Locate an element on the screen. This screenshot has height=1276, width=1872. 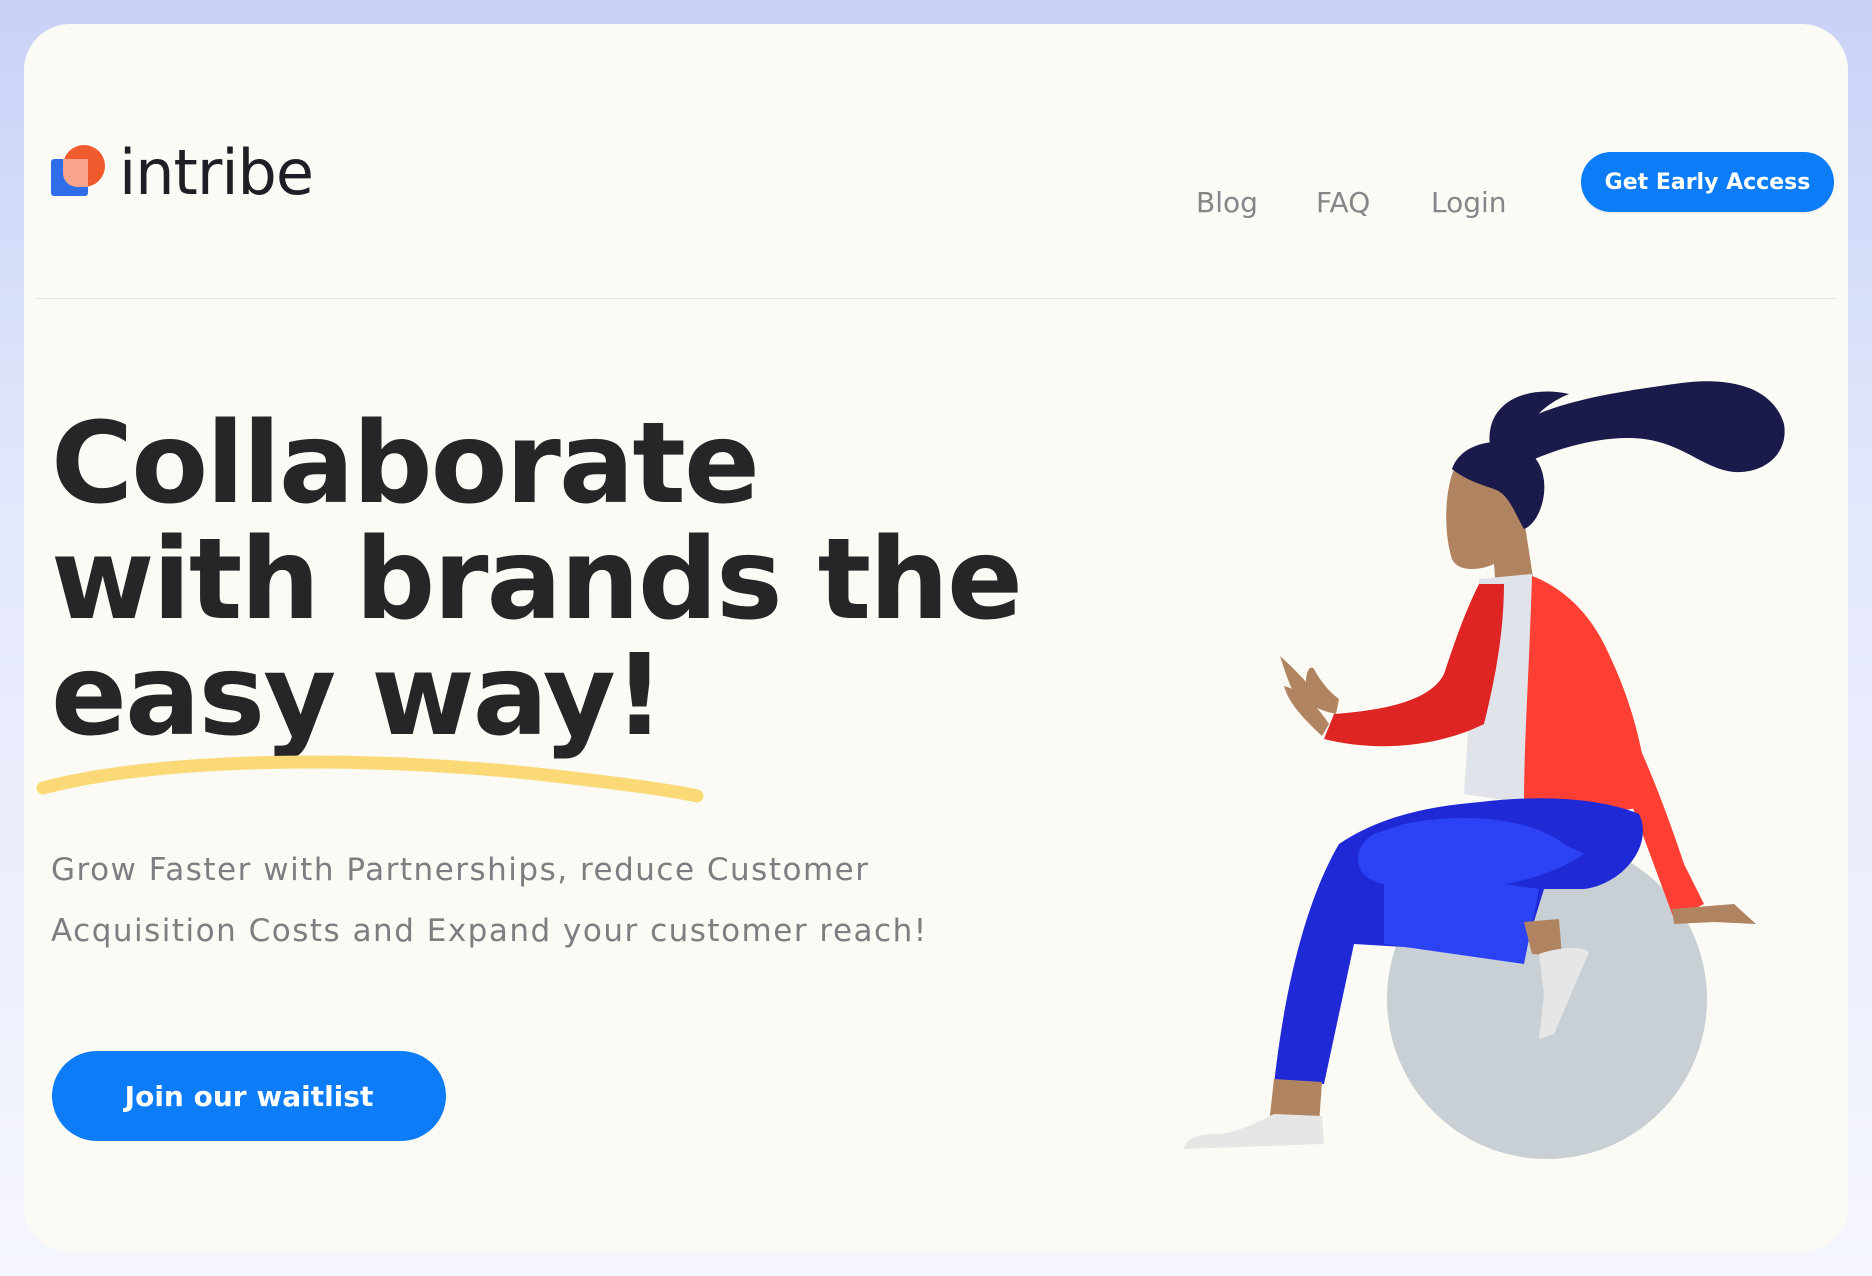
headline-line-2: with brands the is located at coordinates (537, 580).